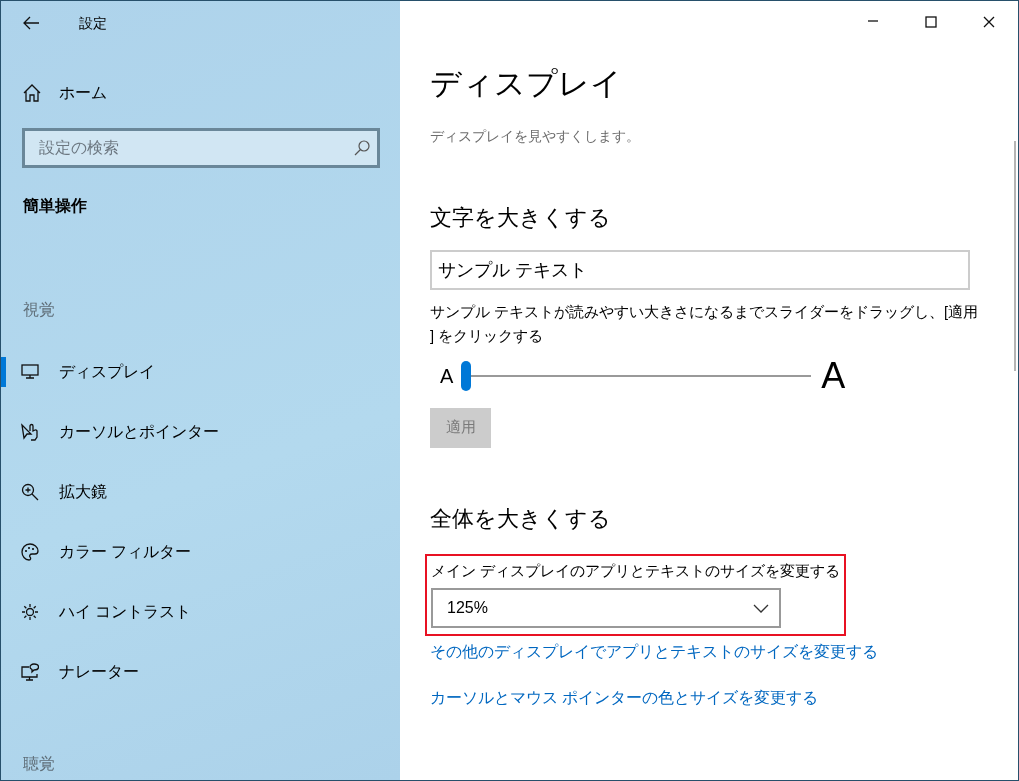 The height and width of the screenshot is (781, 1019). I want to click on section-heading: 聴覚, so click(39, 764).